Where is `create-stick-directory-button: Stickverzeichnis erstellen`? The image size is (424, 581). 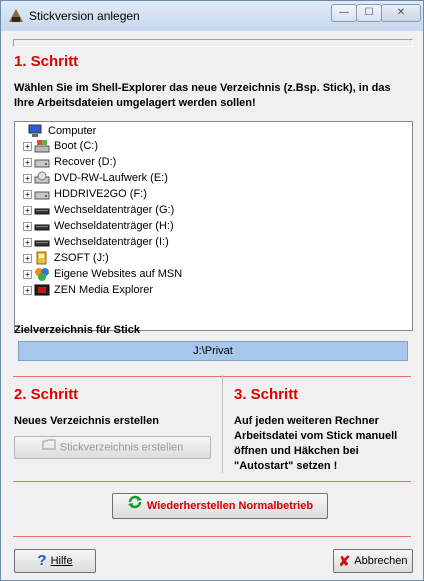
create-stick-directory-button: Stickverzeichnis erstellen is located at coordinates (112, 447).